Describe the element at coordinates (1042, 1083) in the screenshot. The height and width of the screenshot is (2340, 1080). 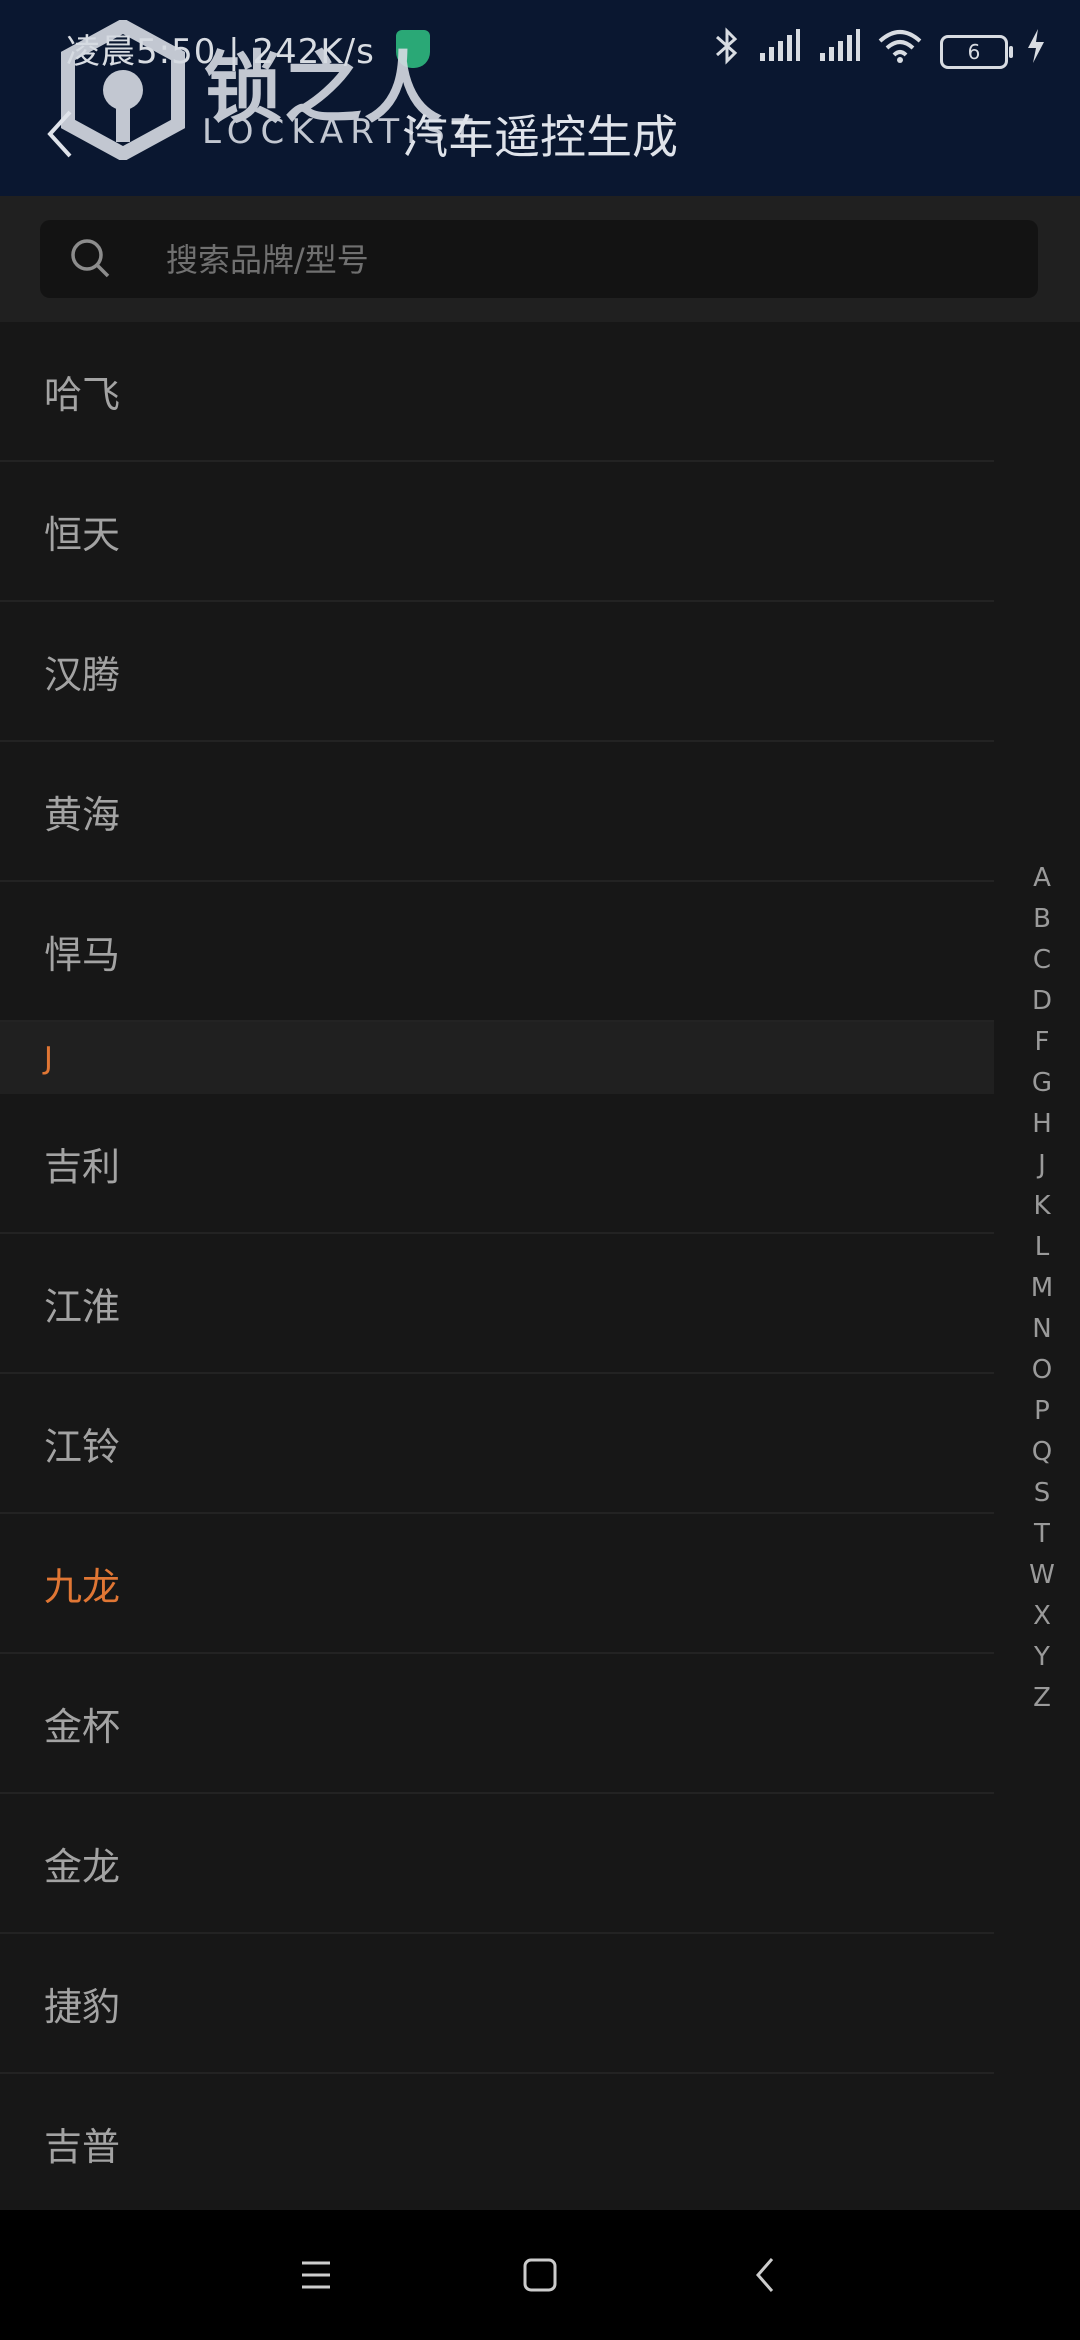
I see `index-letter: G` at that location.